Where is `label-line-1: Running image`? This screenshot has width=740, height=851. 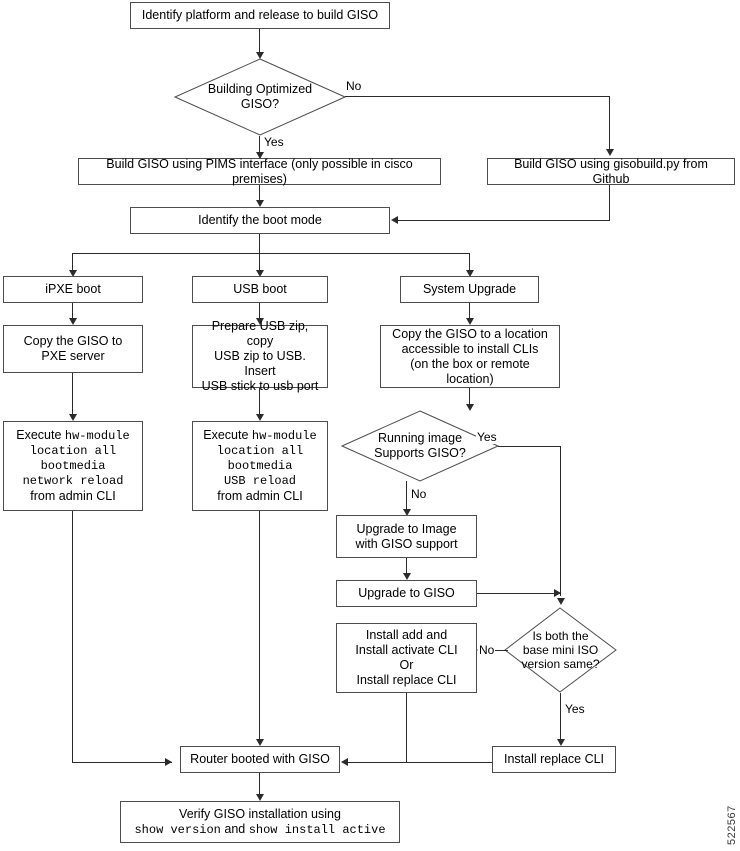
label-line-1: Running image is located at coordinates (420, 438).